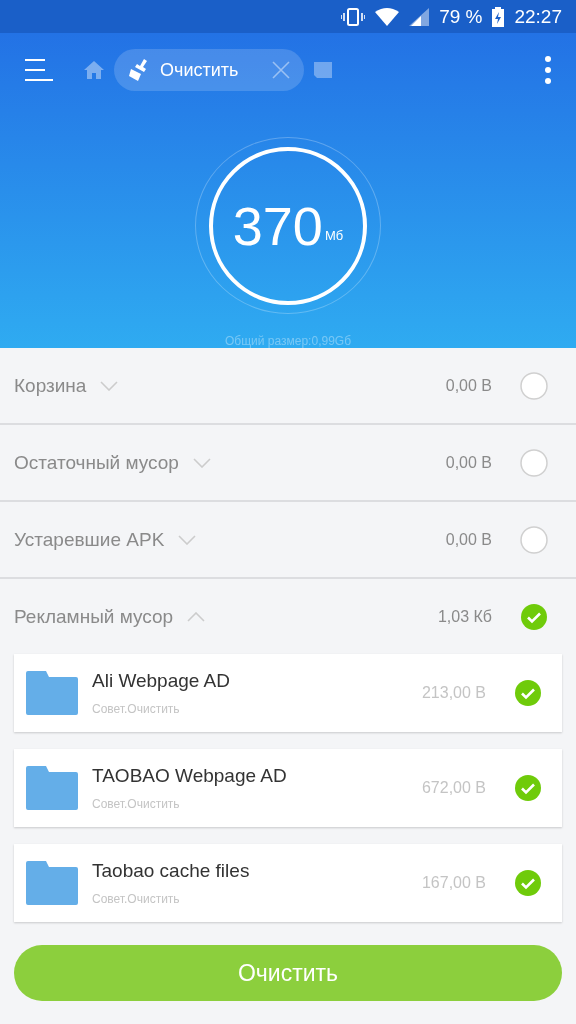  I want to click on category-row: Остаточный мусор 0,00 B, so click(288, 463).